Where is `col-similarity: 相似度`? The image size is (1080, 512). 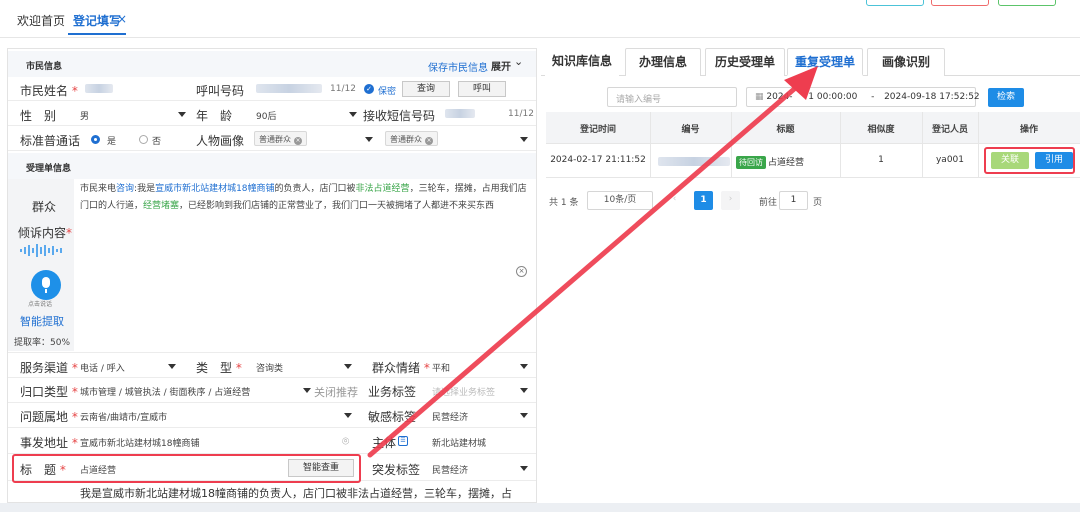 col-similarity: 相似度 is located at coordinates (881, 130).